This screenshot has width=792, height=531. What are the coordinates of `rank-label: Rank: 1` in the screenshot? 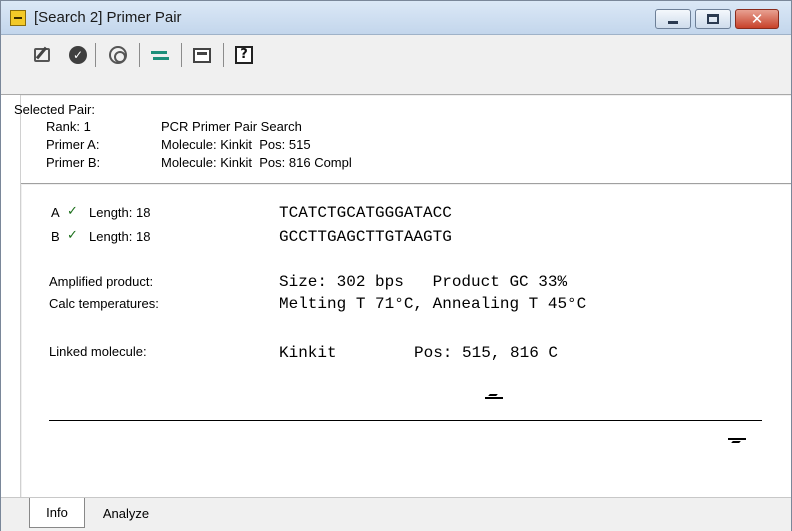 It's located at (68, 126).